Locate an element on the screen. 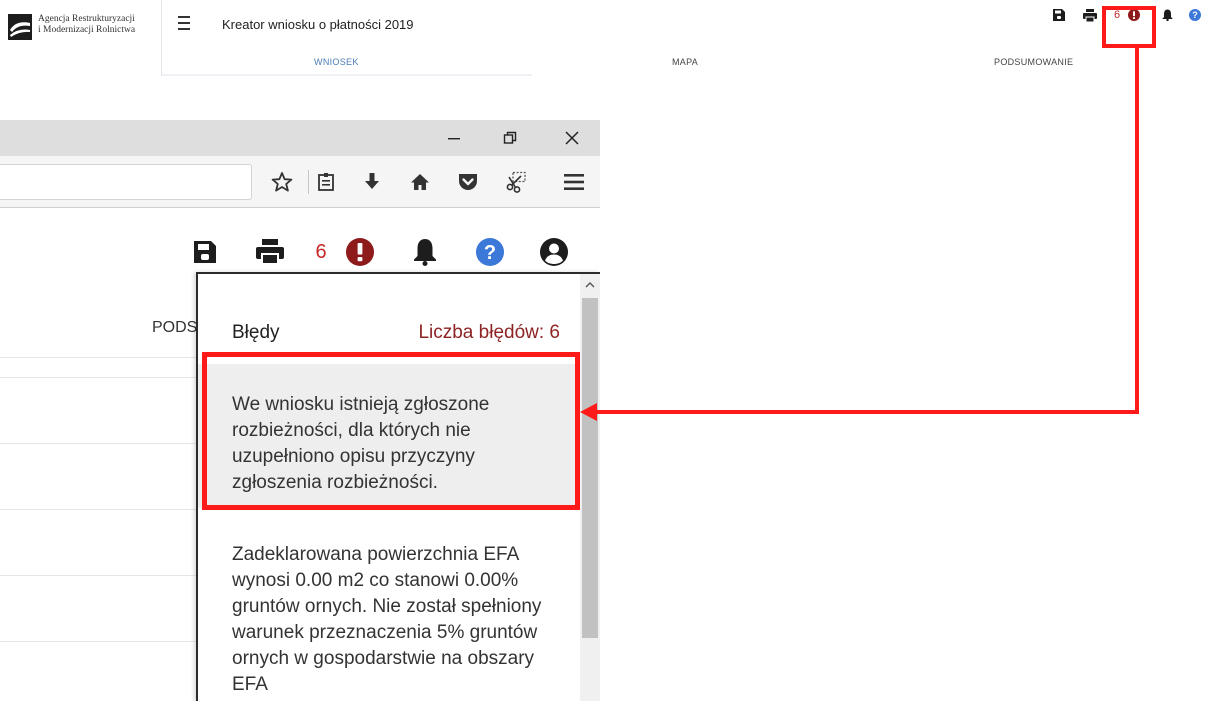 This screenshot has width=1208, height=701. bell-icon is located at coordinates (1167, 15).